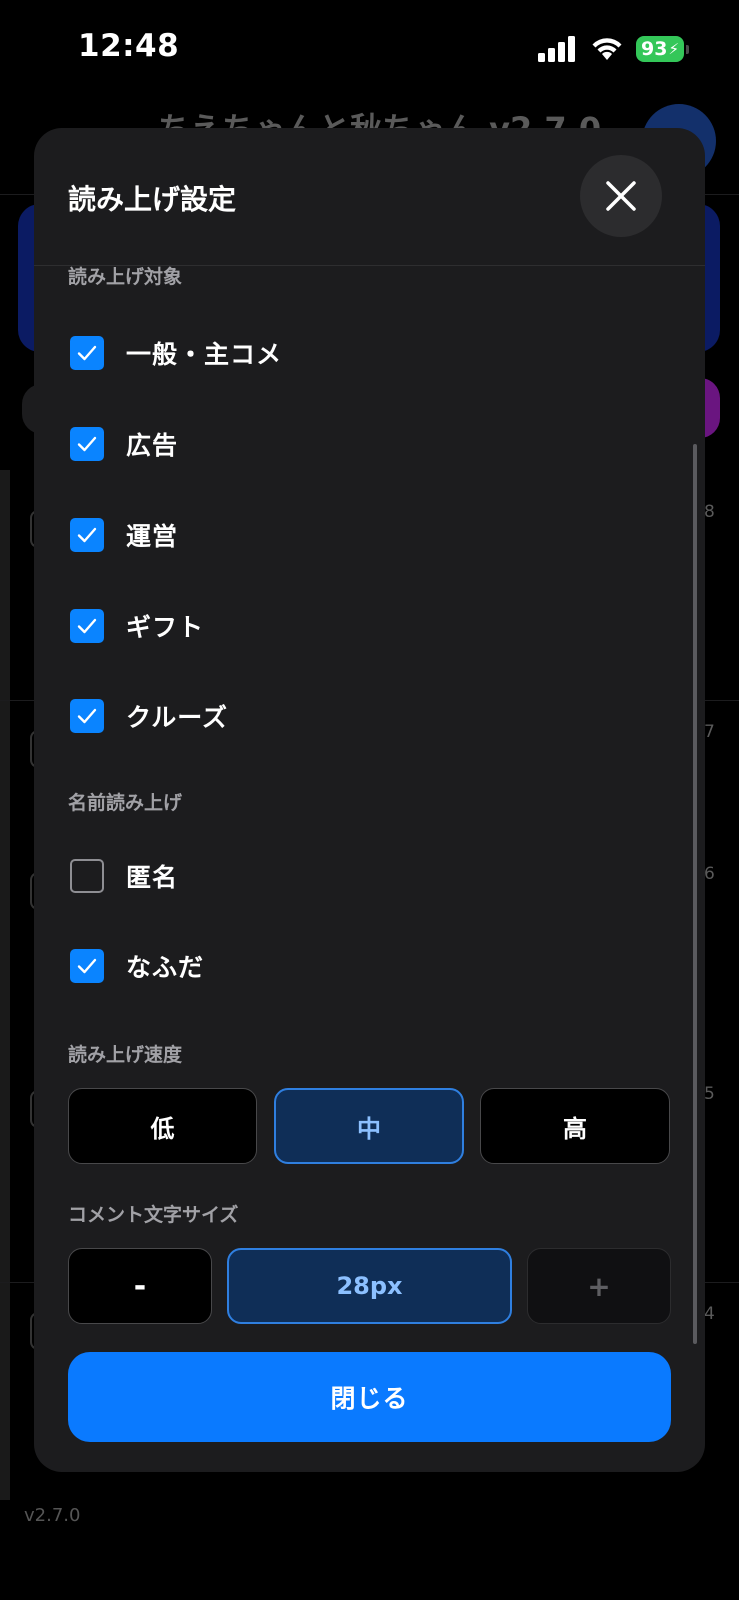 The height and width of the screenshot is (1600, 739). I want to click on battery-tip, so click(687, 49).